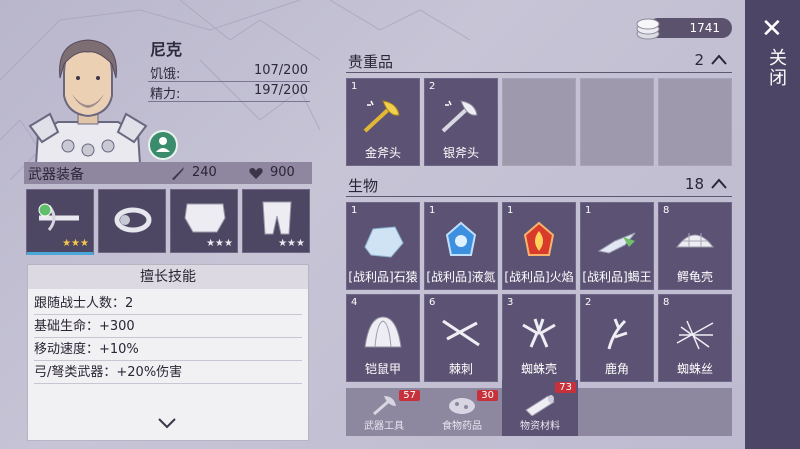 The height and width of the screenshot is (449, 800). What do you see at coordinates (565, 387) in the screenshot?
I see `tab-badge: 73` at bounding box center [565, 387].